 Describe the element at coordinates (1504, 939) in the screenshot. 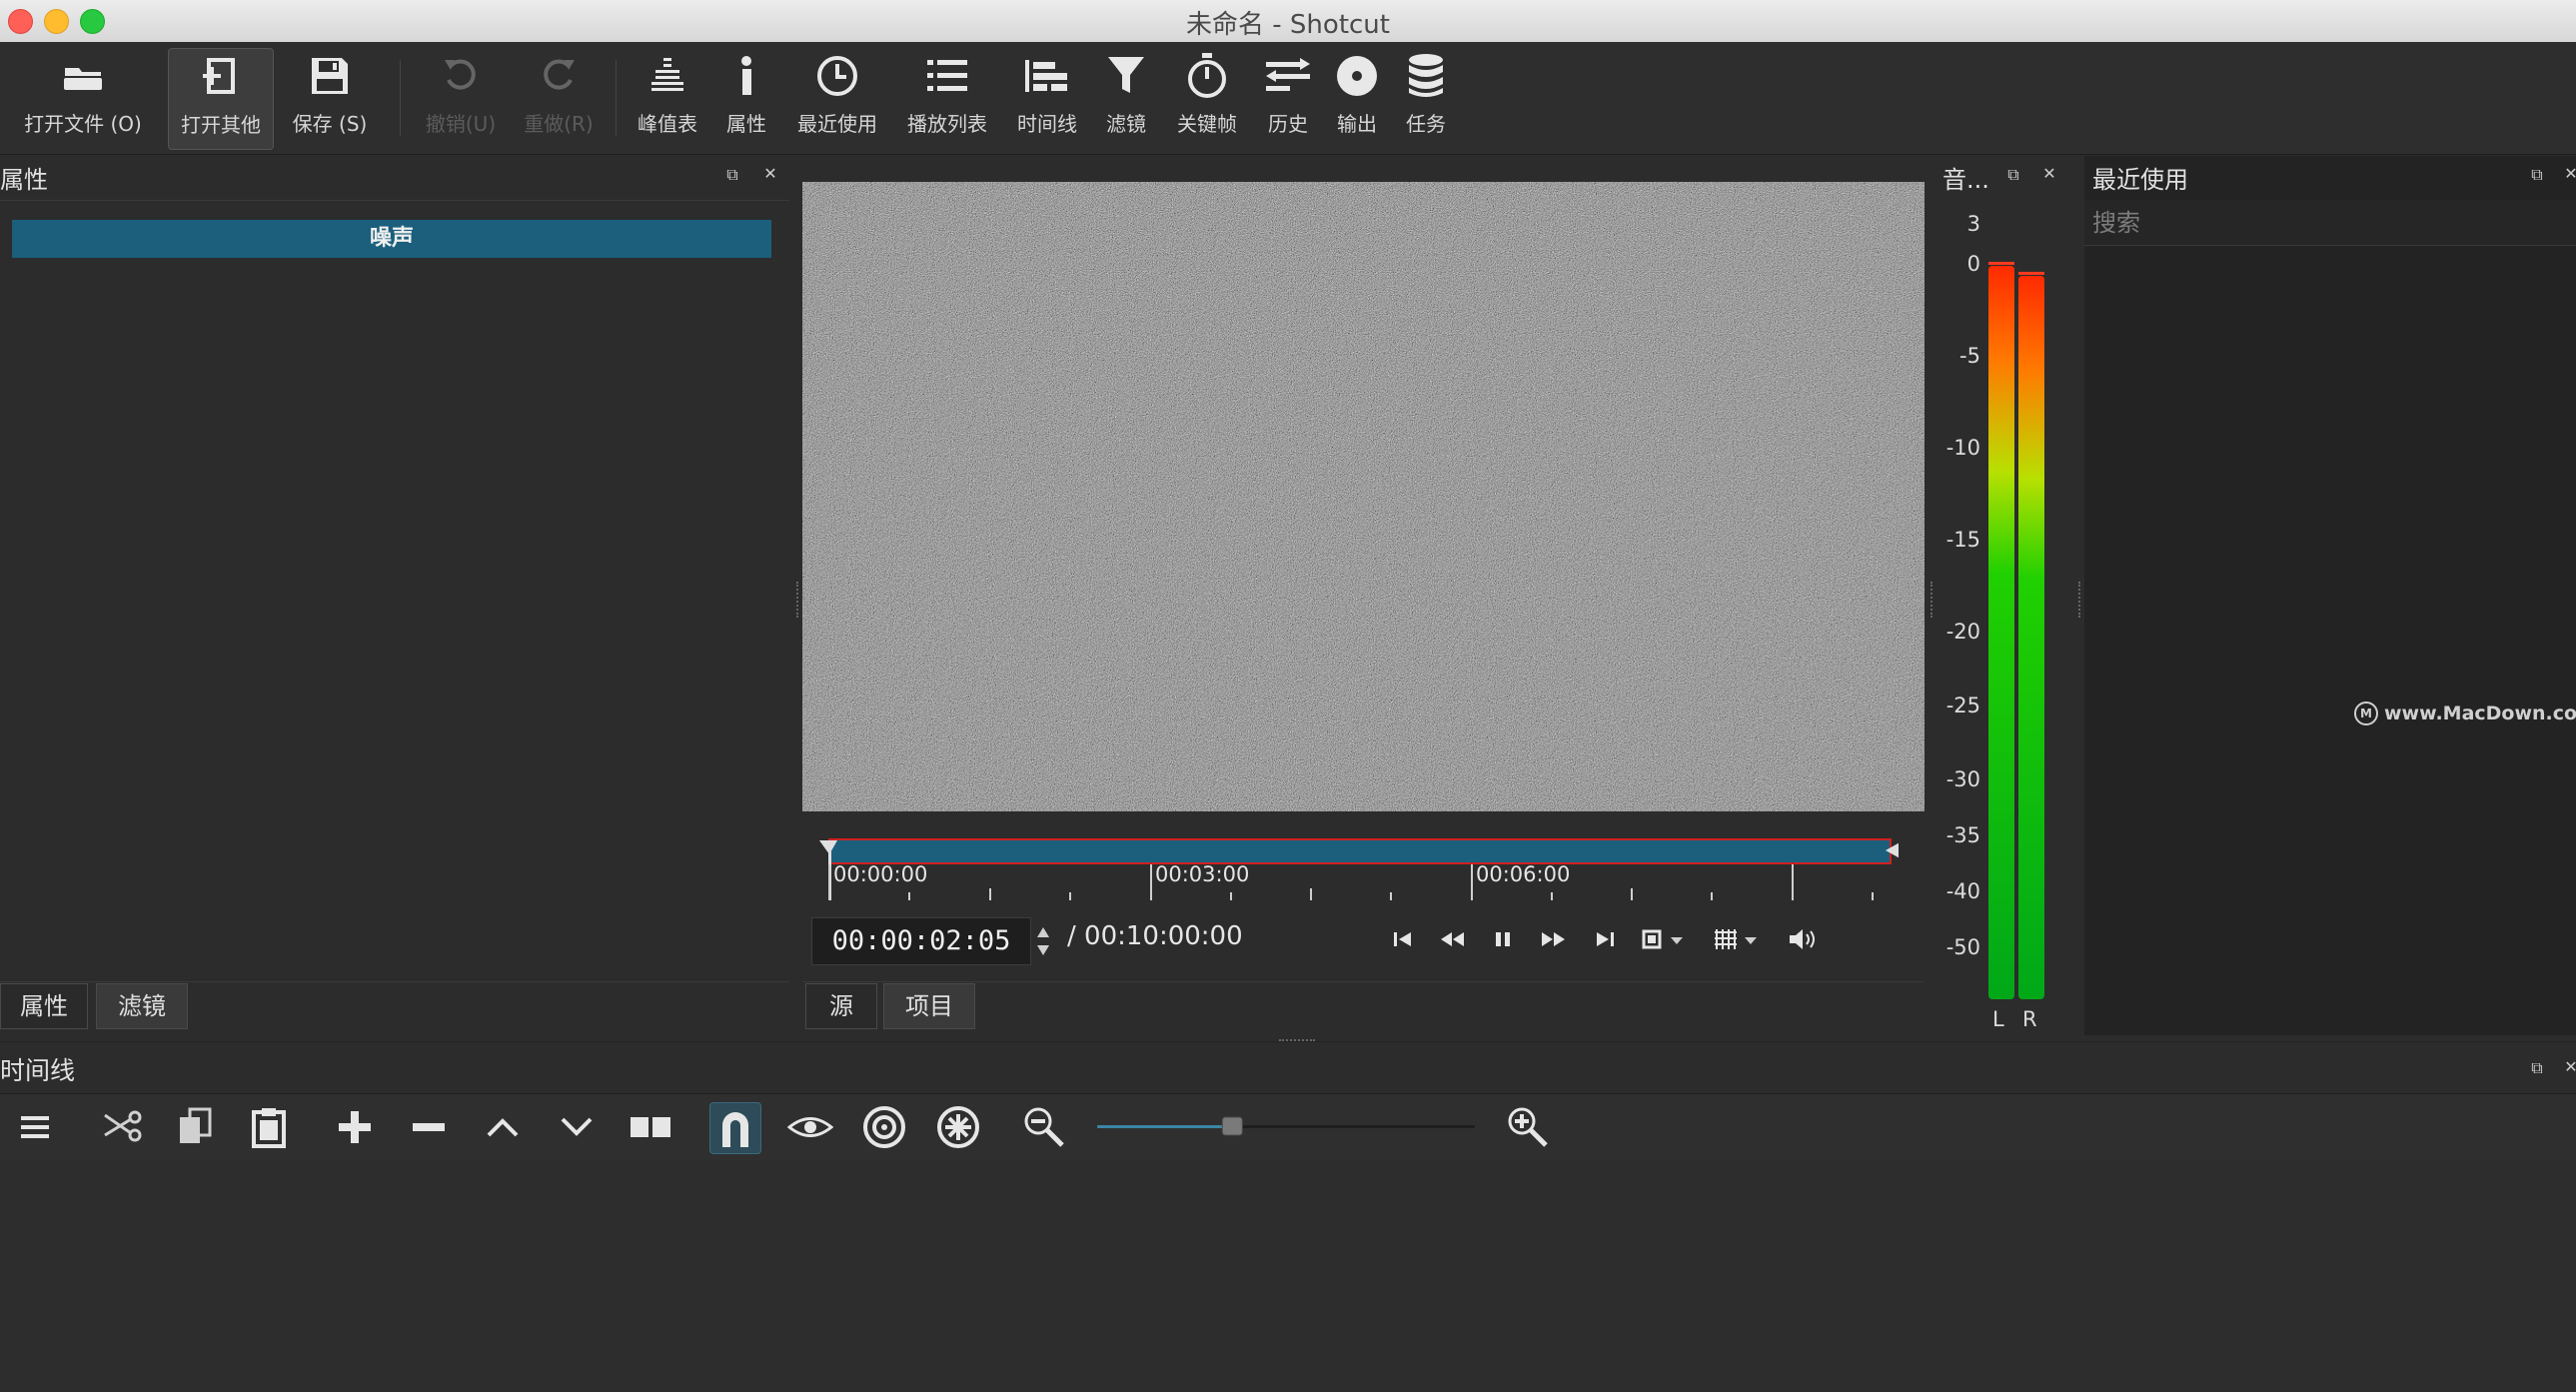

I see `pause-icon` at that location.